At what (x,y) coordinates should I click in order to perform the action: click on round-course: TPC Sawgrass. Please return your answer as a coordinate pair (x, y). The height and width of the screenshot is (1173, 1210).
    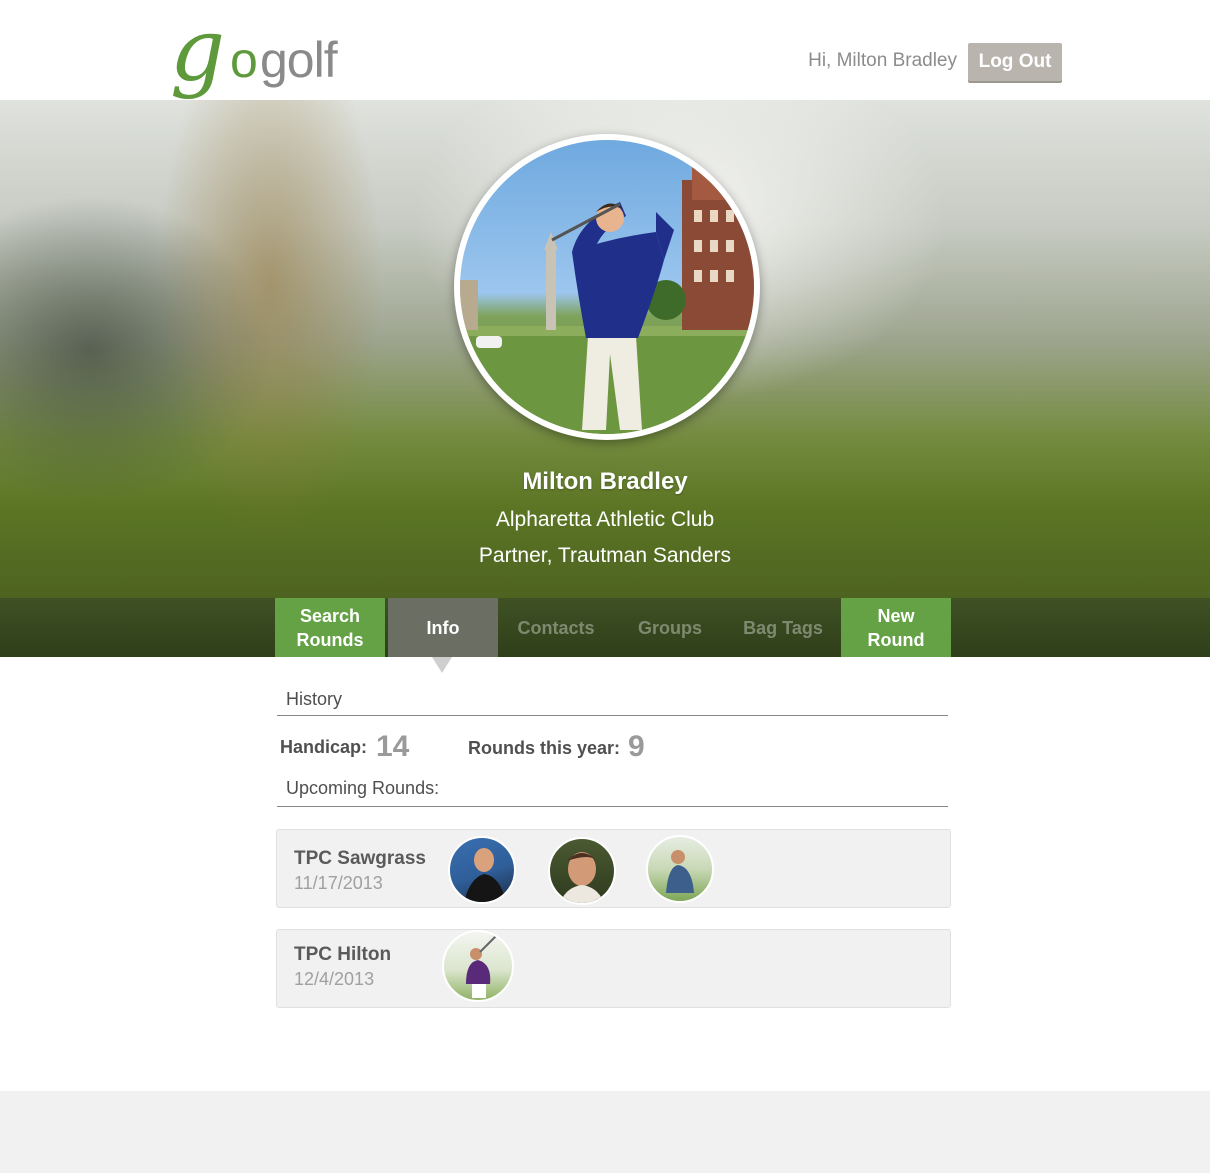
    Looking at the image, I should click on (360, 858).